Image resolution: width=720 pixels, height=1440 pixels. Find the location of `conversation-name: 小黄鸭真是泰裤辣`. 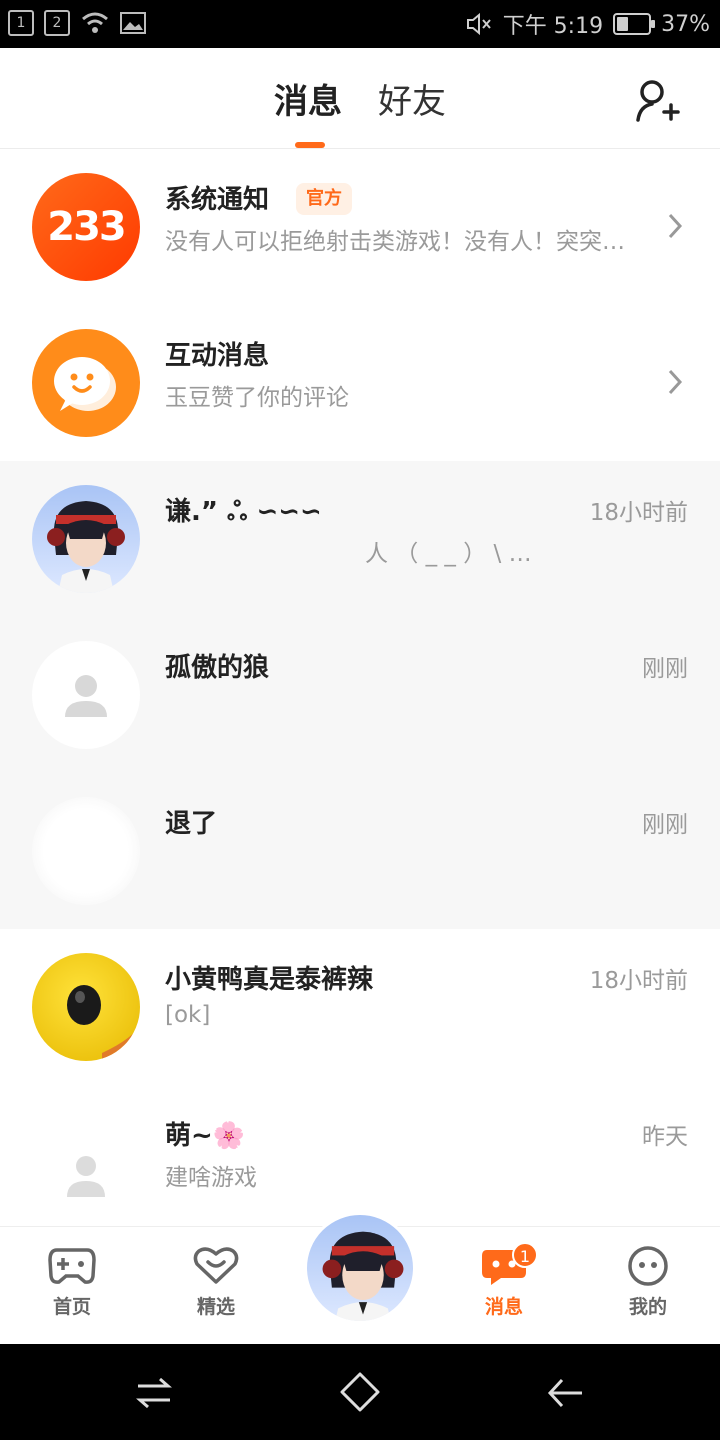

conversation-name: 小黄鸭真是泰裤辣 is located at coordinates (269, 980).